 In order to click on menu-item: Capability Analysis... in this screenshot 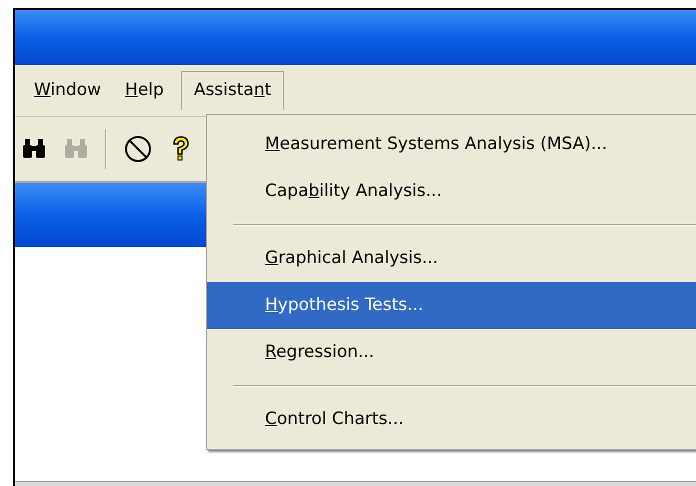, I will do `click(451, 191)`.